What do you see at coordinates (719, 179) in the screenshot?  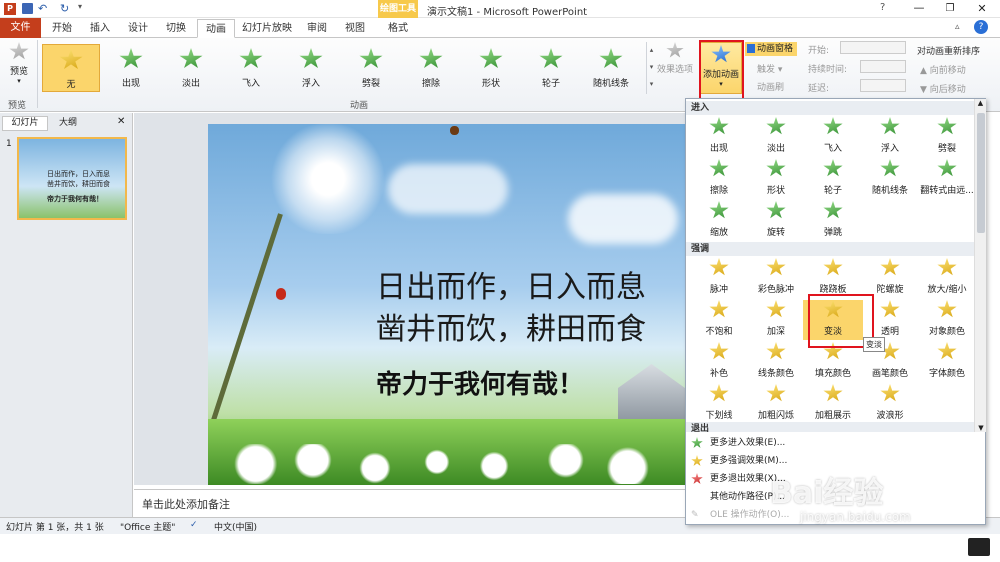 I see `enter-item: 擦除` at bounding box center [719, 179].